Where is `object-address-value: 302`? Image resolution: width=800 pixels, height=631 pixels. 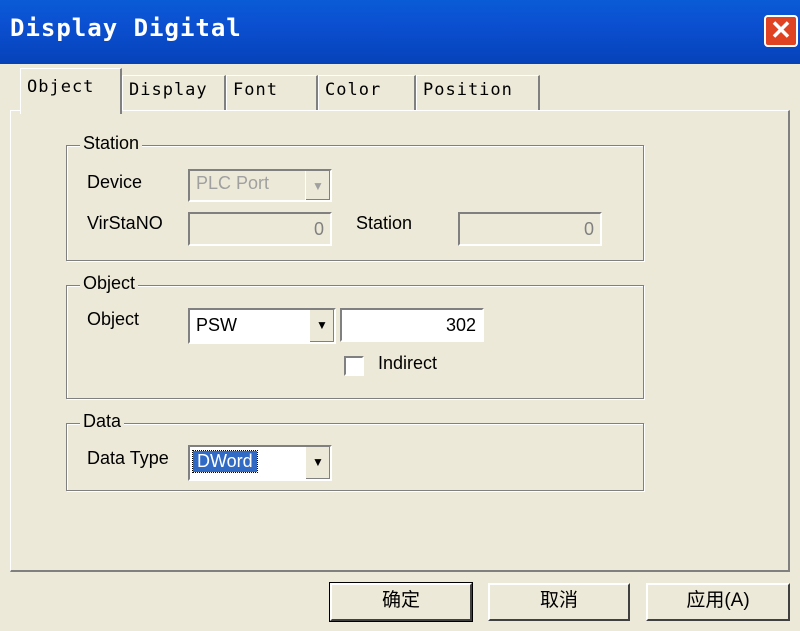
object-address-value: 302 is located at coordinates (460, 325).